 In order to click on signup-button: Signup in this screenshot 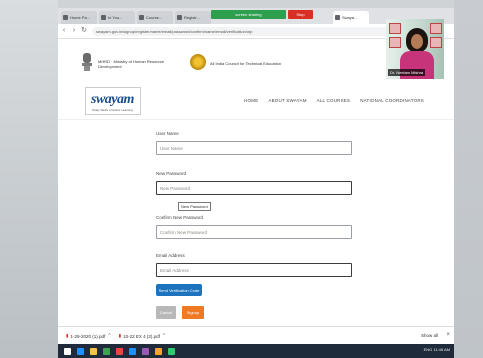, I will do `click(193, 312)`.